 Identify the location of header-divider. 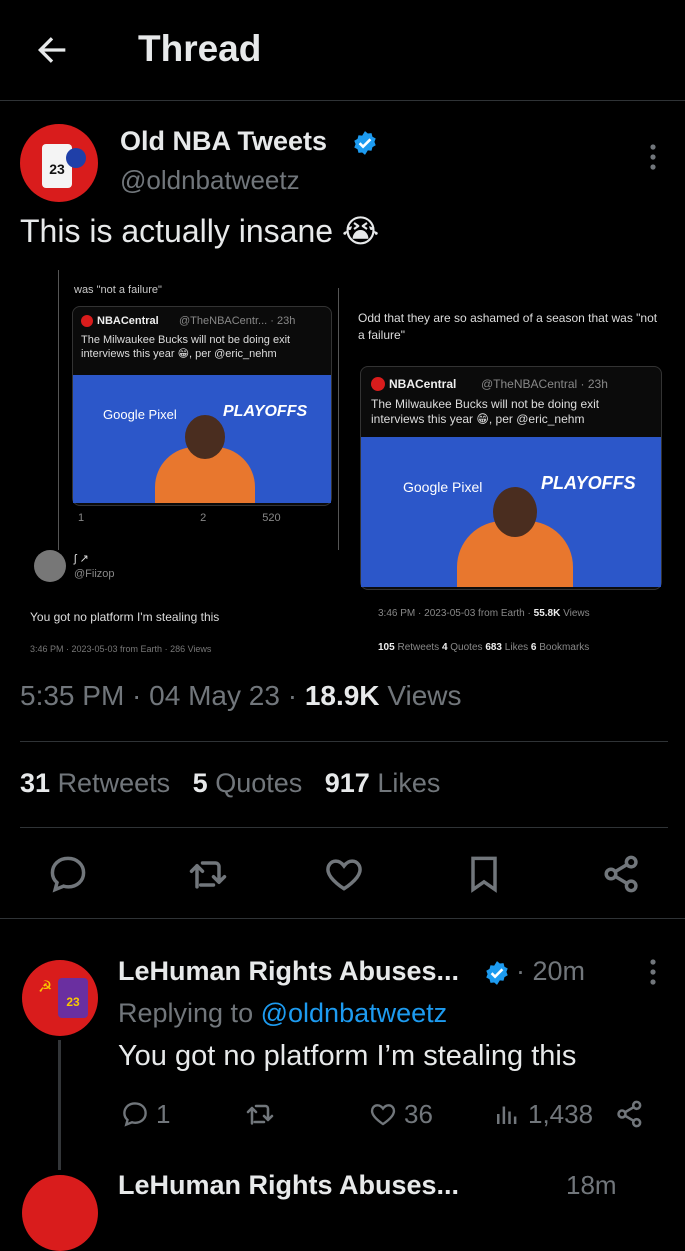
(342, 100).